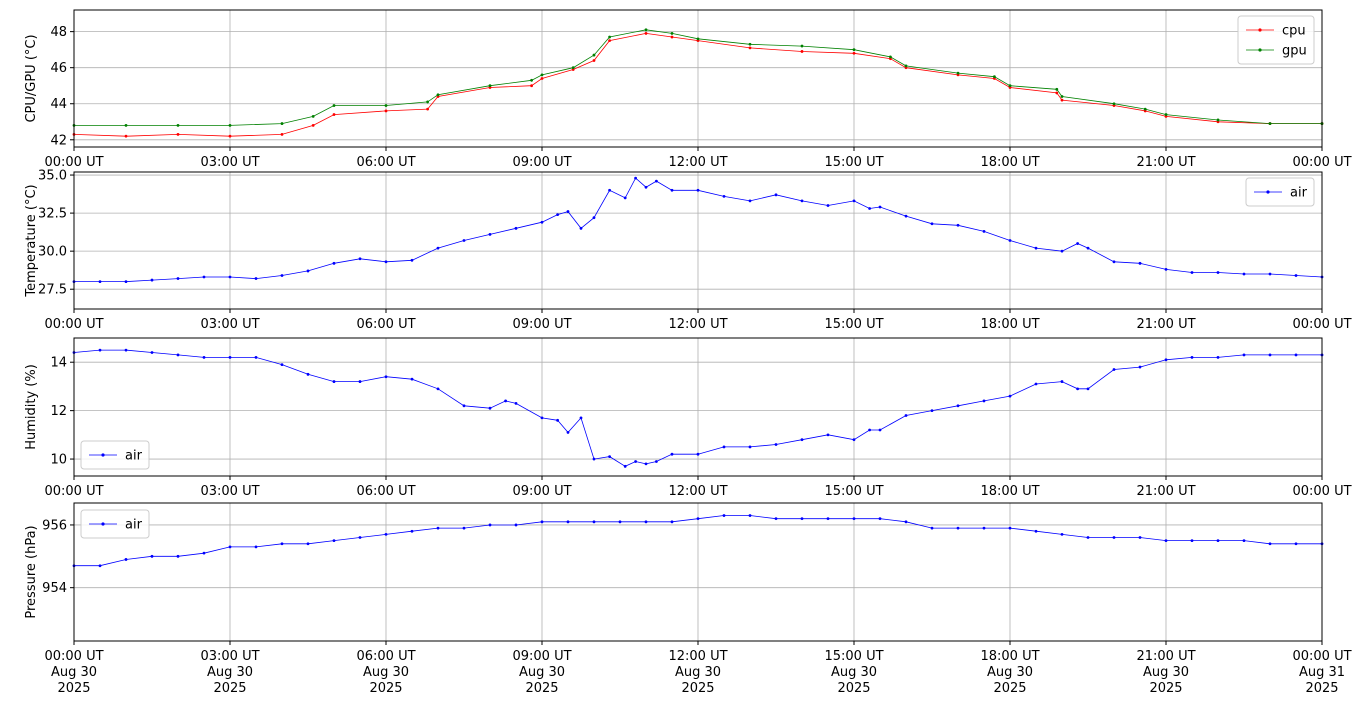 The height and width of the screenshot is (707, 1363). What do you see at coordinates (1280, 192) in the screenshot?
I see `legend: air` at bounding box center [1280, 192].